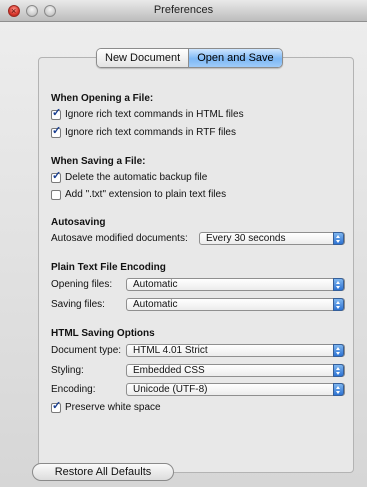 The width and height of the screenshot is (367, 487). What do you see at coordinates (56, 194) in the screenshot?
I see `checkbox` at bounding box center [56, 194].